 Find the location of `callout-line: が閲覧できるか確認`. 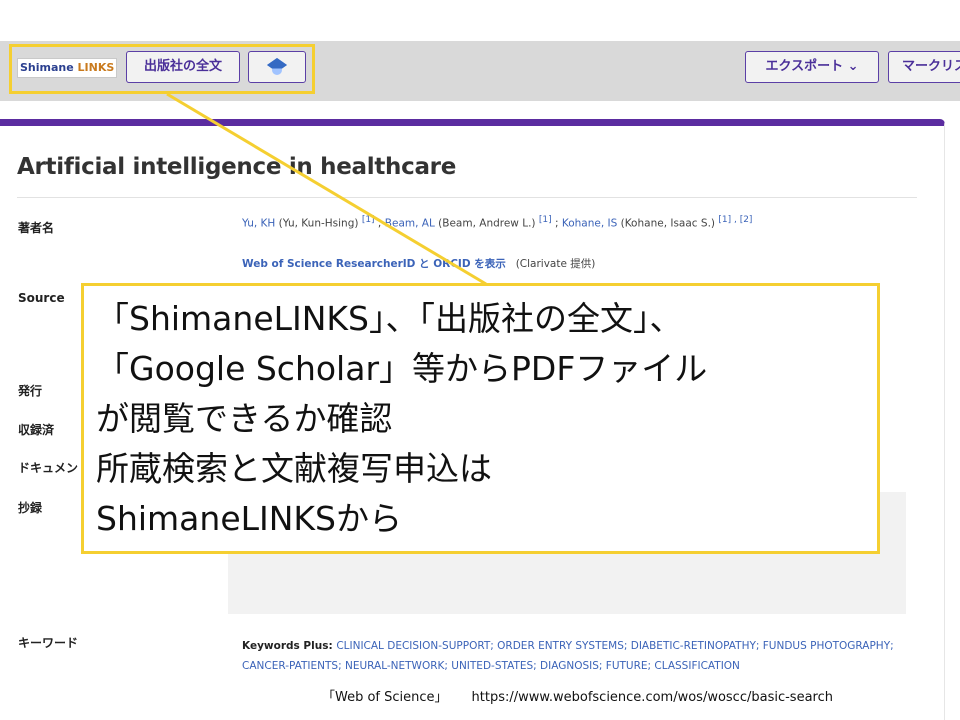

callout-line: が閲覧できるか確認 is located at coordinates (244, 418).